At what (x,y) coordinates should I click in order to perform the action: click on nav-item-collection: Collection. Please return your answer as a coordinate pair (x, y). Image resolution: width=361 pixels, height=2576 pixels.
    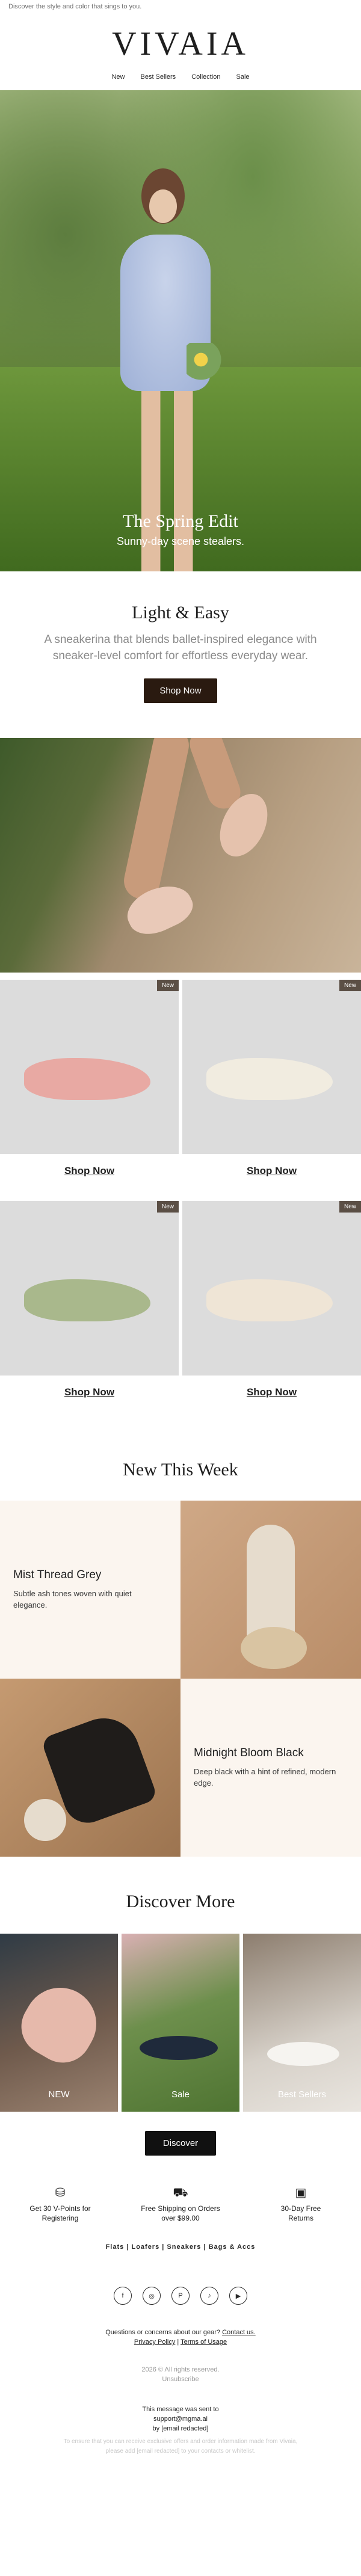
    Looking at the image, I should click on (205, 77).